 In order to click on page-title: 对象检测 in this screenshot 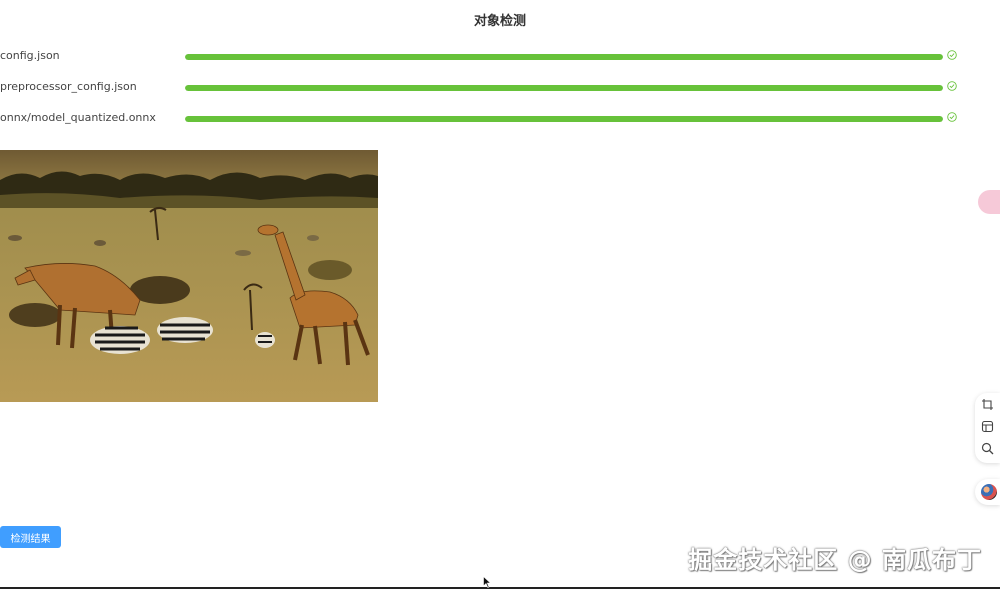, I will do `click(499, 21)`.